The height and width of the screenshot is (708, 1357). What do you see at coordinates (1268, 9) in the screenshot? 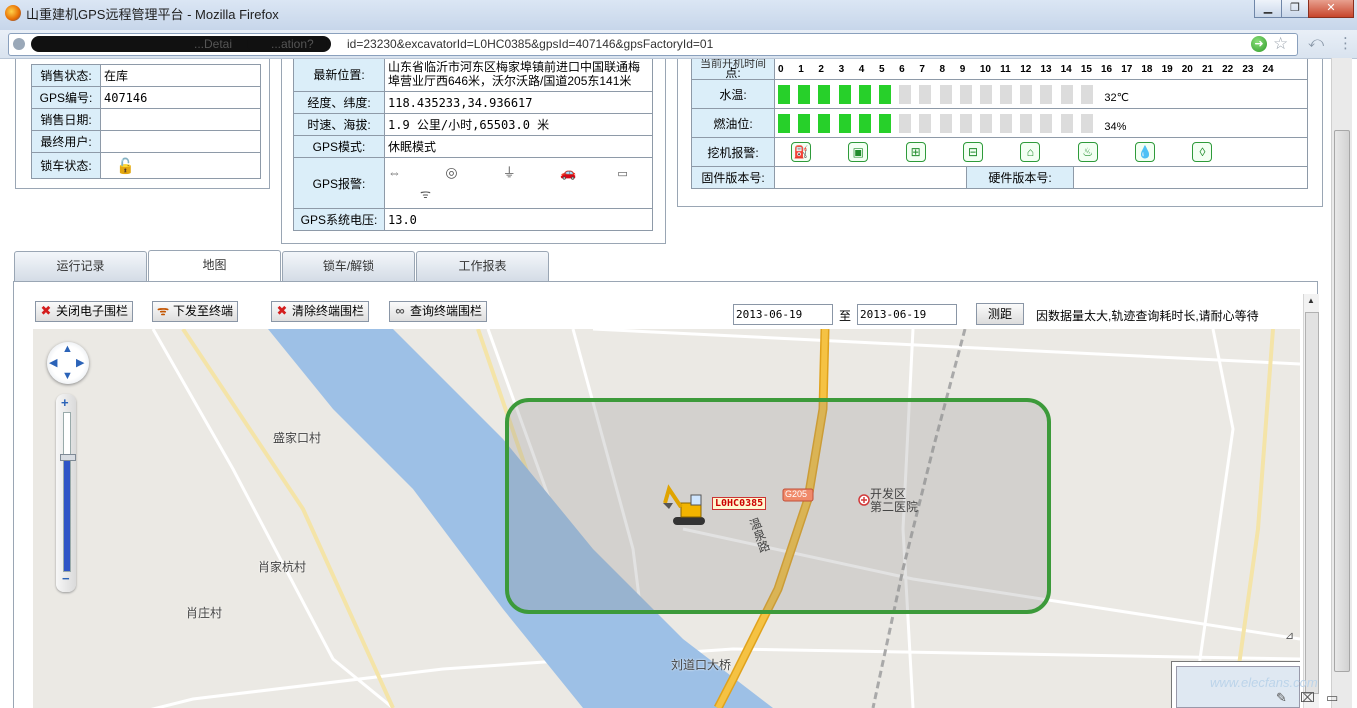
I see `minimize-button: ▁` at bounding box center [1268, 9].